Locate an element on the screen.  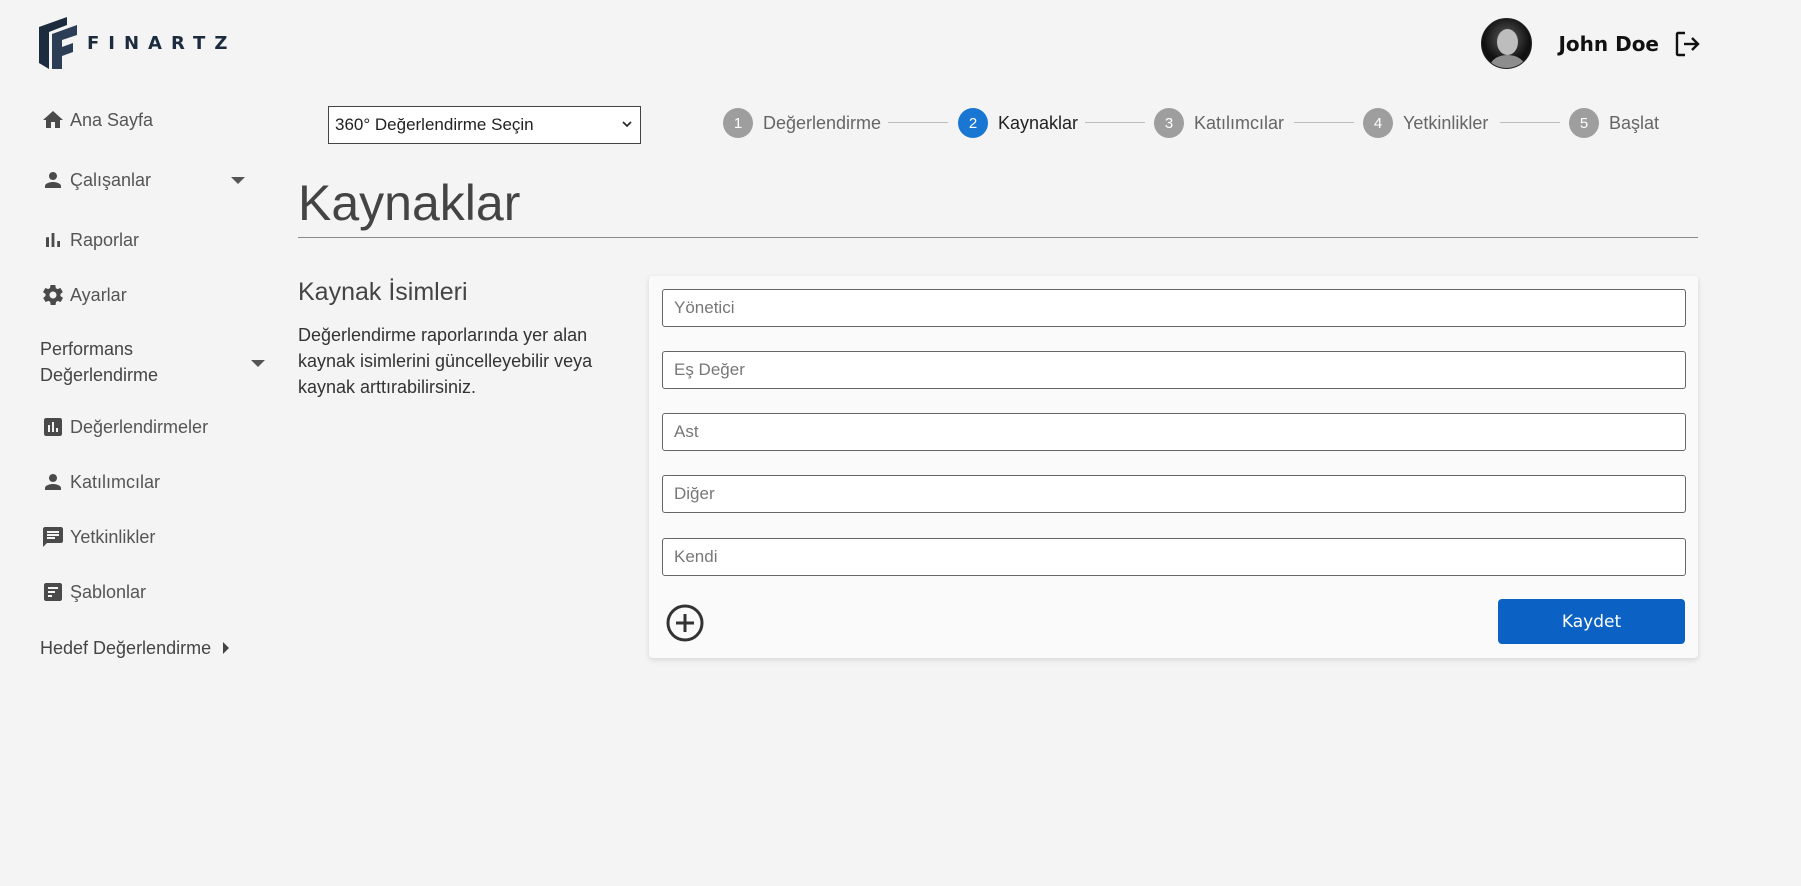
brand-name: FINARTZ is located at coordinates (162, 43).